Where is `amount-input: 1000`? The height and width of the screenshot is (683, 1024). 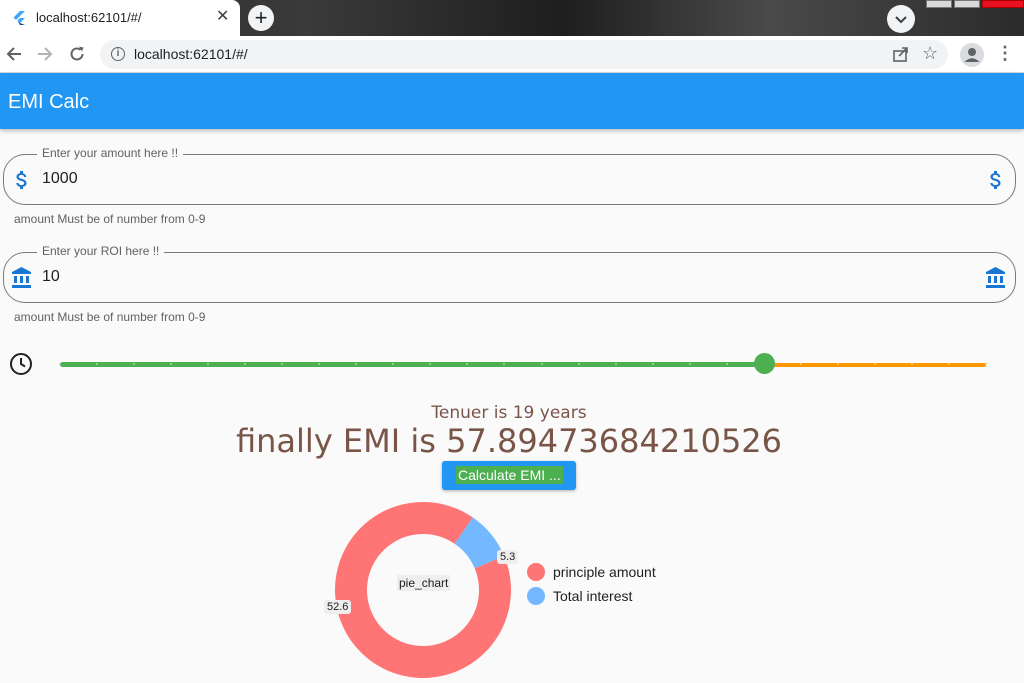
amount-input: 1000 is located at coordinates (60, 179).